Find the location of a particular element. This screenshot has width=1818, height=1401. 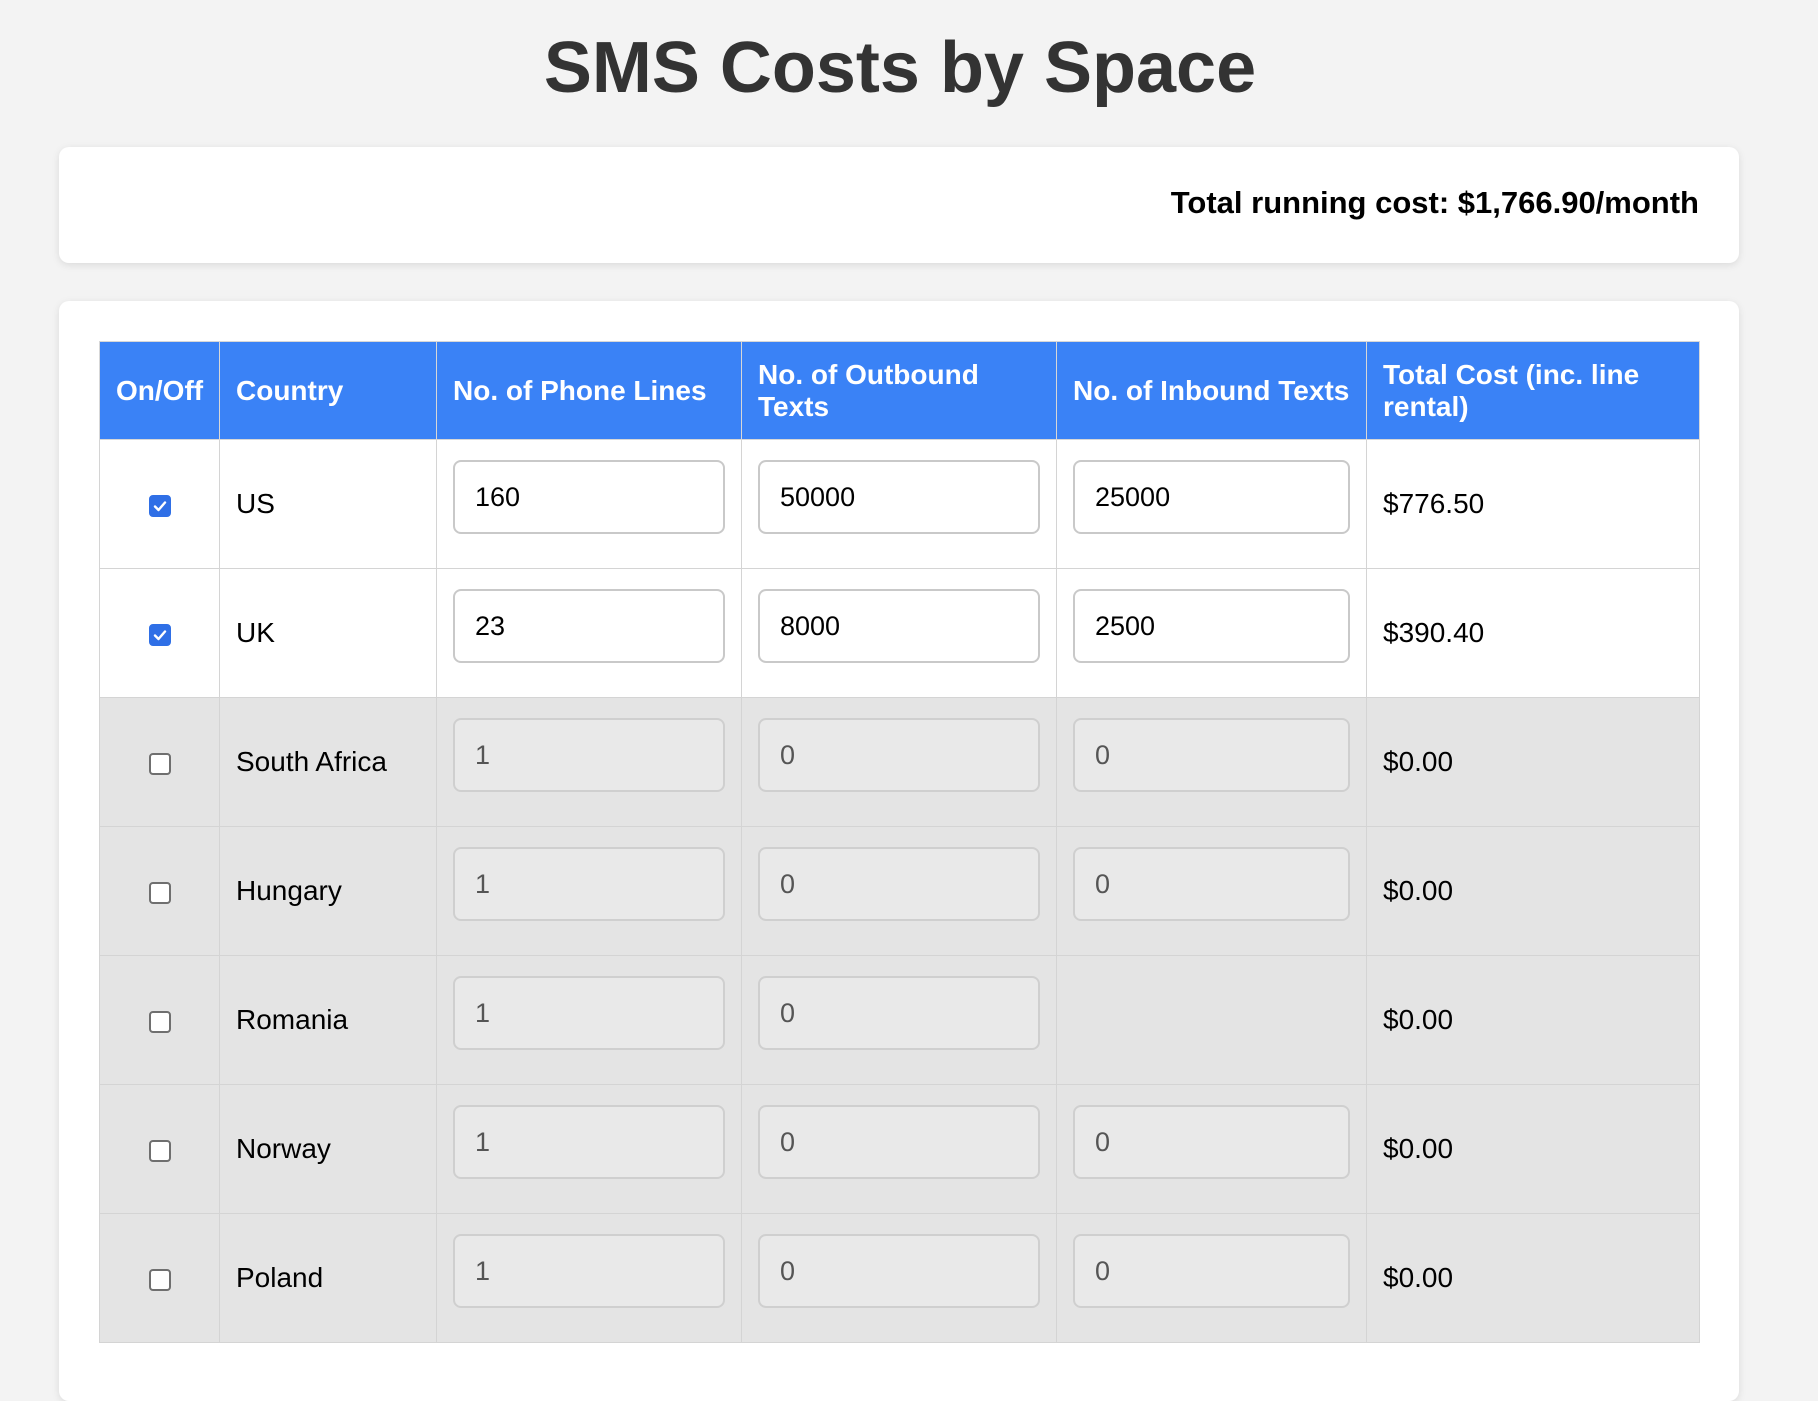

header-on-off: On/Off is located at coordinates (159, 390).